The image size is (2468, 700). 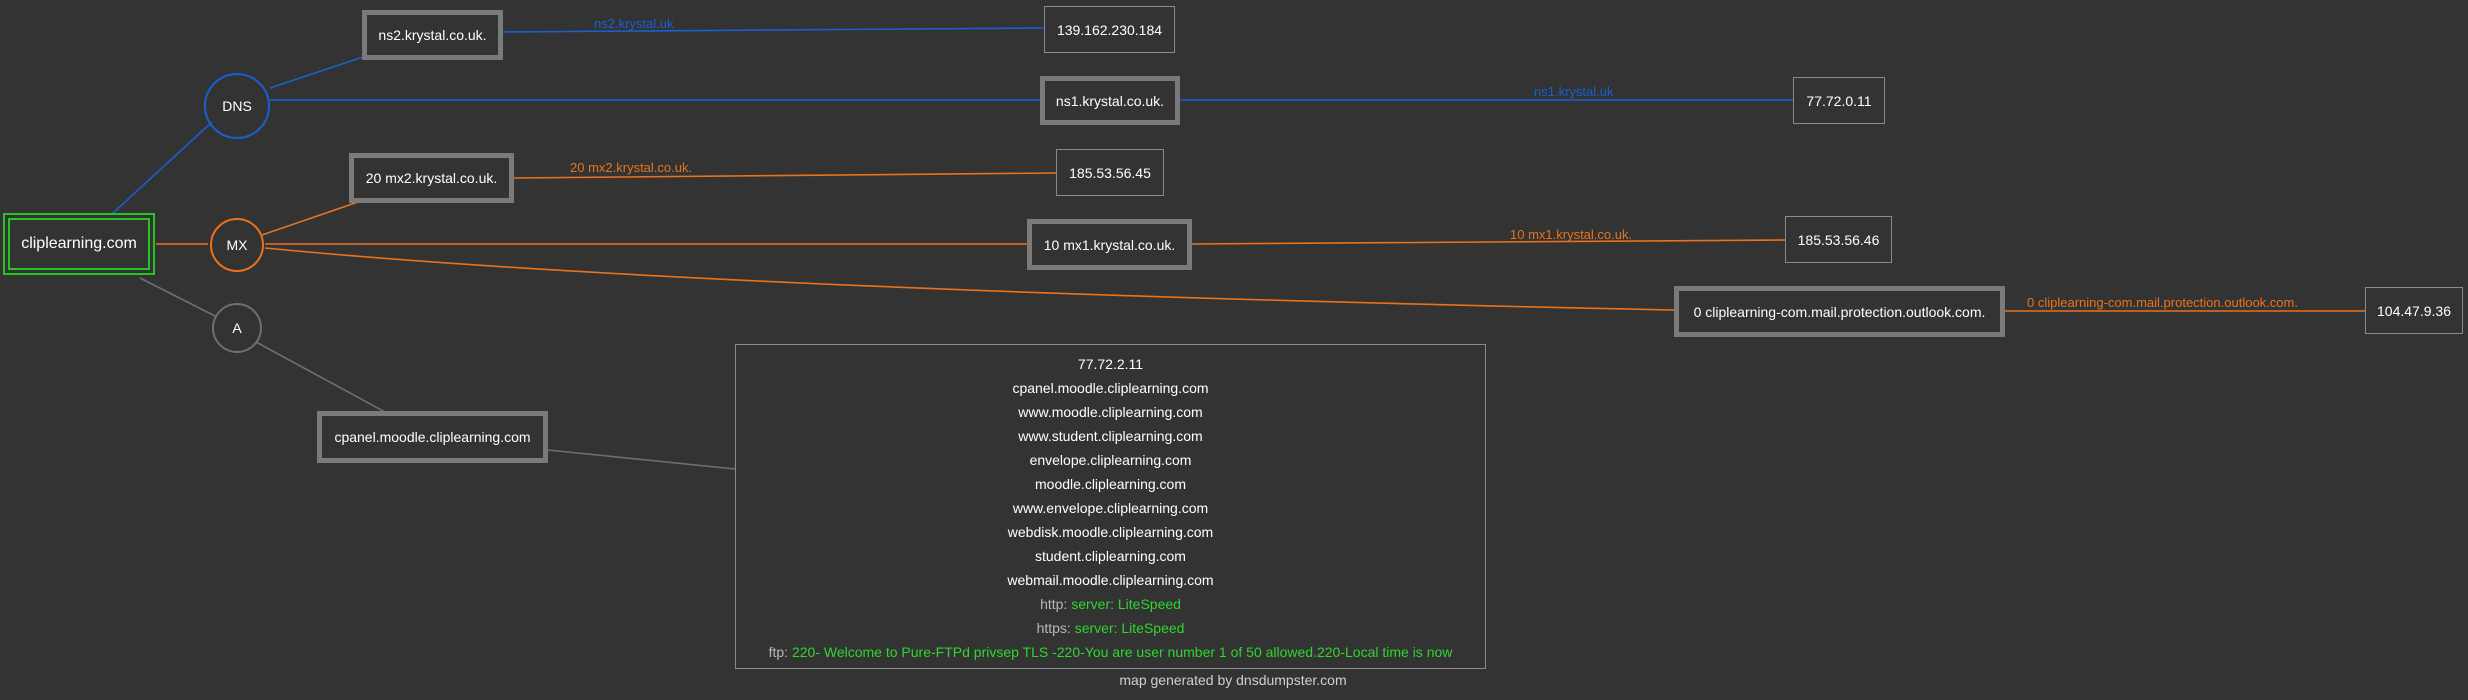 What do you see at coordinates (1054, 604) in the screenshot?
I see `service-http-label: http:` at bounding box center [1054, 604].